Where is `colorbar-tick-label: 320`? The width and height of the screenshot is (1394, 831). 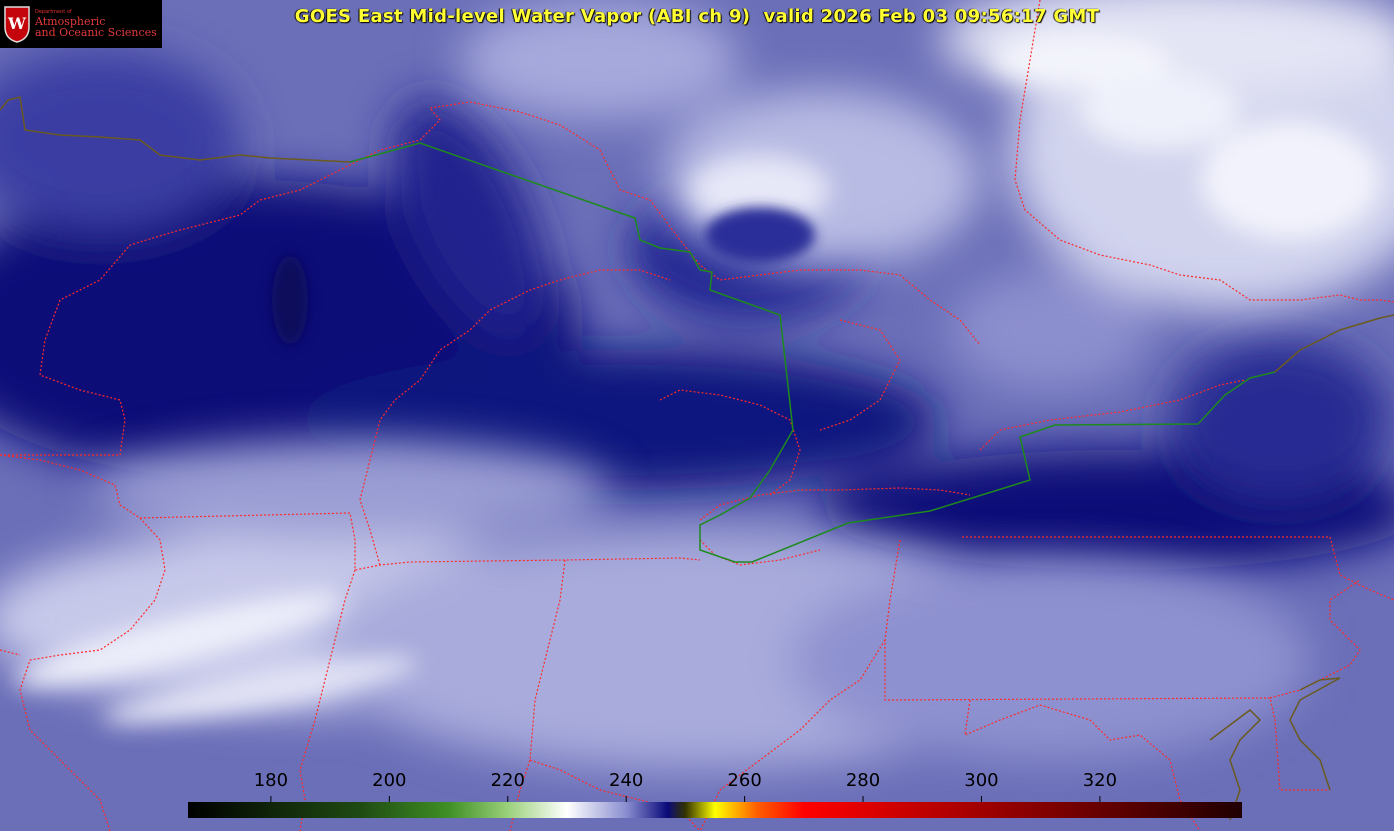
colorbar-tick-label: 320 is located at coordinates (1100, 780).